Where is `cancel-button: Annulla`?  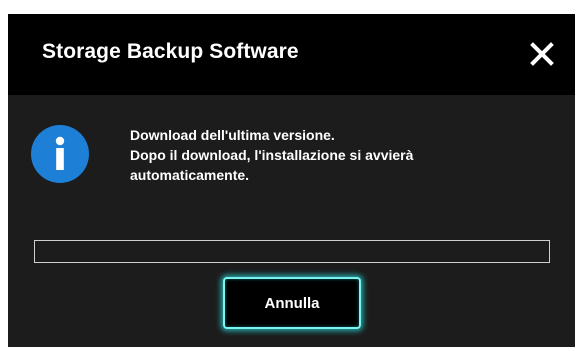
cancel-button: Annulla is located at coordinates (292, 303).